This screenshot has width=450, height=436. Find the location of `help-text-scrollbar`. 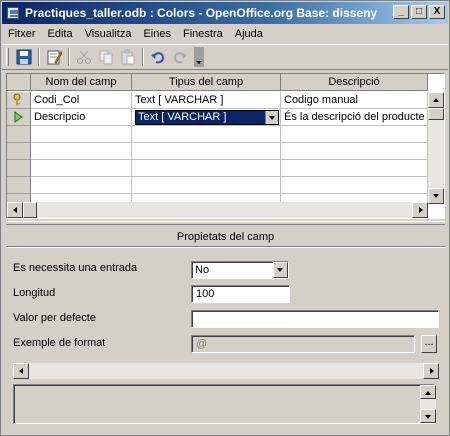

help-text-scrollbar is located at coordinates (428, 404).